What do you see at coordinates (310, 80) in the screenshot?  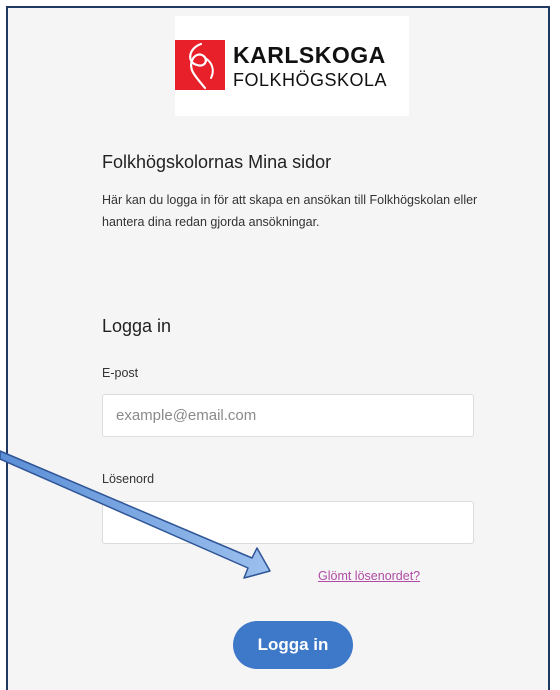 I see `logo-name-line-2: FOLKHÖGSKOLA` at bounding box center [310, 80].